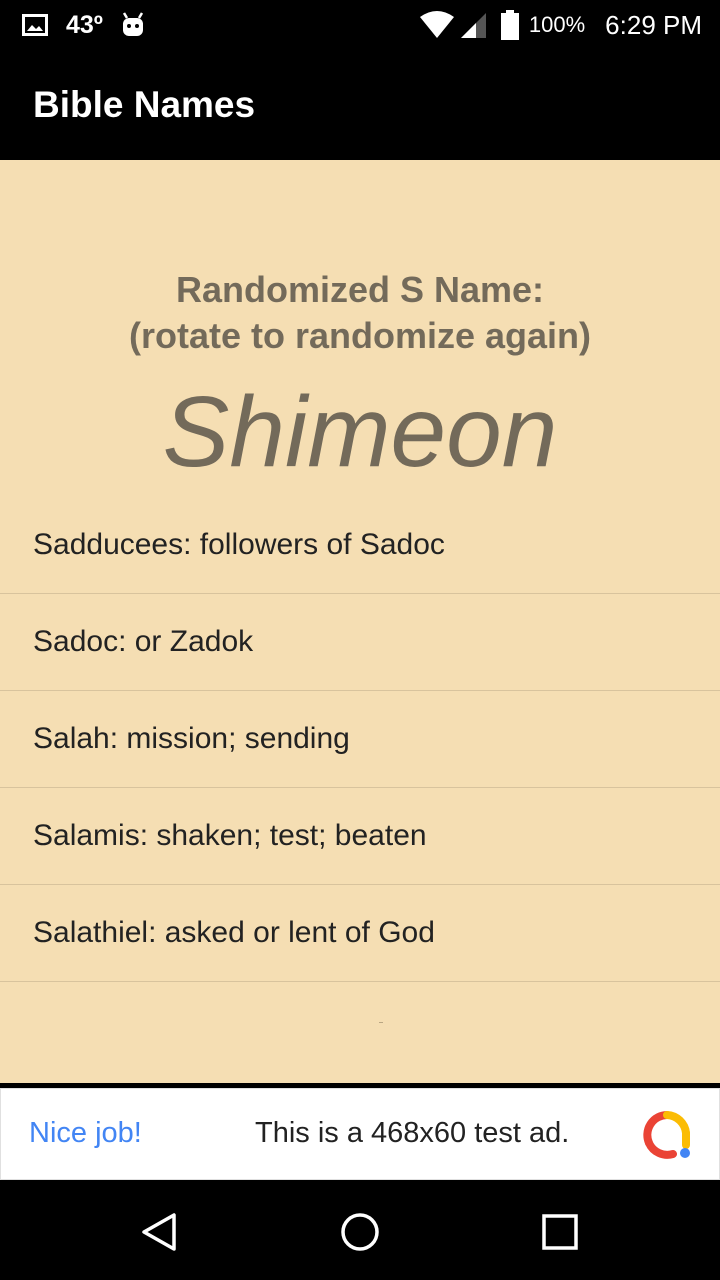 This screenshot has height=1280, width=720. What do you see at coordinates (360, 335) in the screenshot?
I see `heading-line-2: (rotate to randomize again)` at bounding box center [360, 335].